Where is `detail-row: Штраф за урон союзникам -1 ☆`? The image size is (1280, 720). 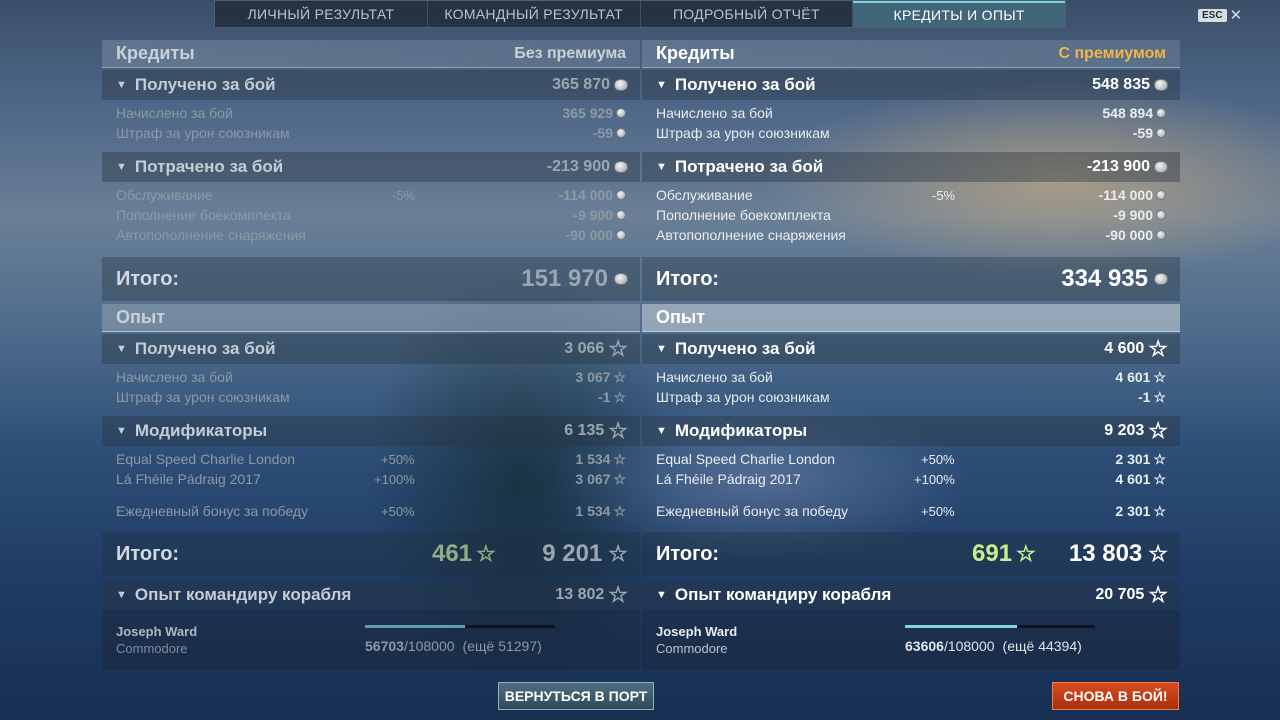
detail-row: Штраф за урон союзникам -1 ☆ is located at coordinates (911, 397).